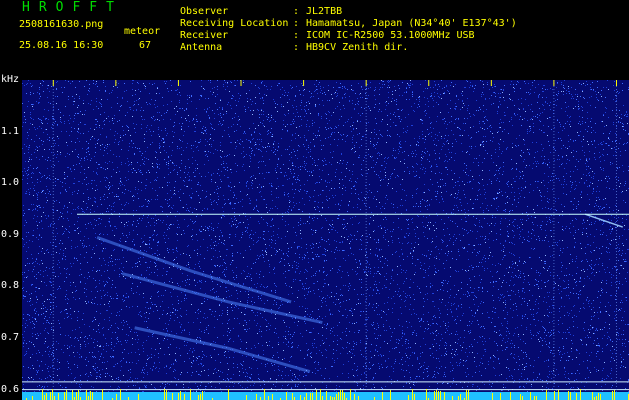 This screenshot has width=629, height=400. What do you see at coordinates (10, 338) in the screenshot?
I see `y-tick-label: 0.7` at bounding box center [10, 338].